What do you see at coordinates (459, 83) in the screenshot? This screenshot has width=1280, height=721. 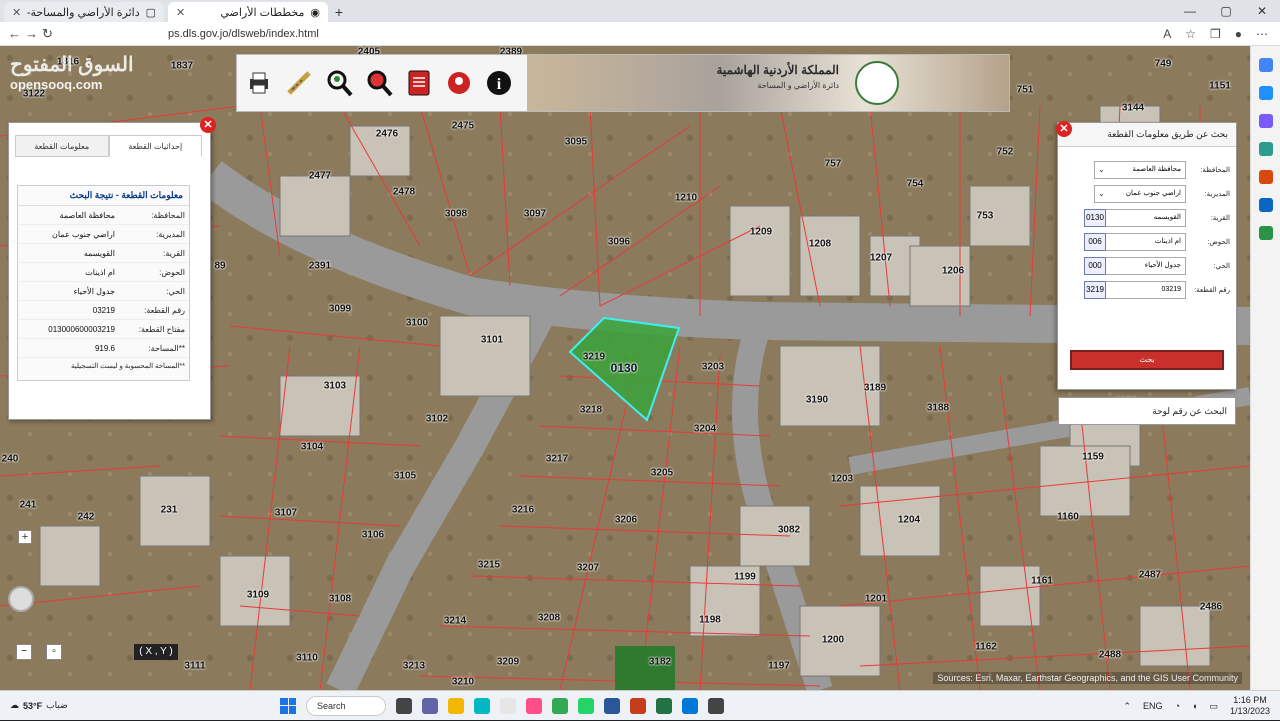 I see `pin-icon` at bounding box center [459, 83].